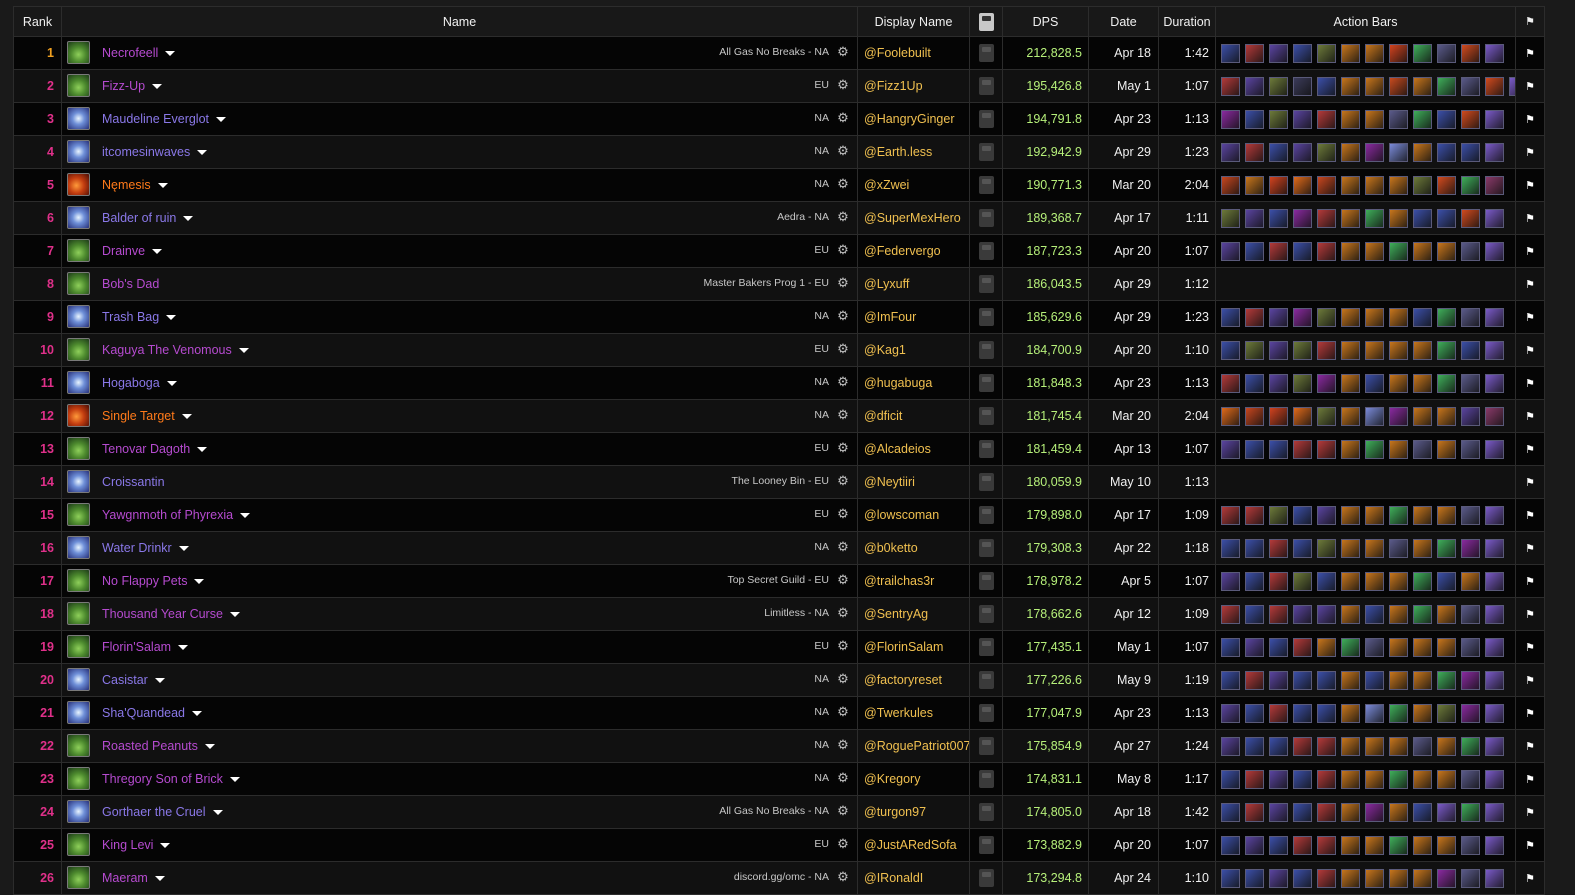  What do you see at coordinates (176, 515) in the screenshot?
I see `player-name-link: Yawgnmoth of Phyrexia` at bounding box center [176, 515].